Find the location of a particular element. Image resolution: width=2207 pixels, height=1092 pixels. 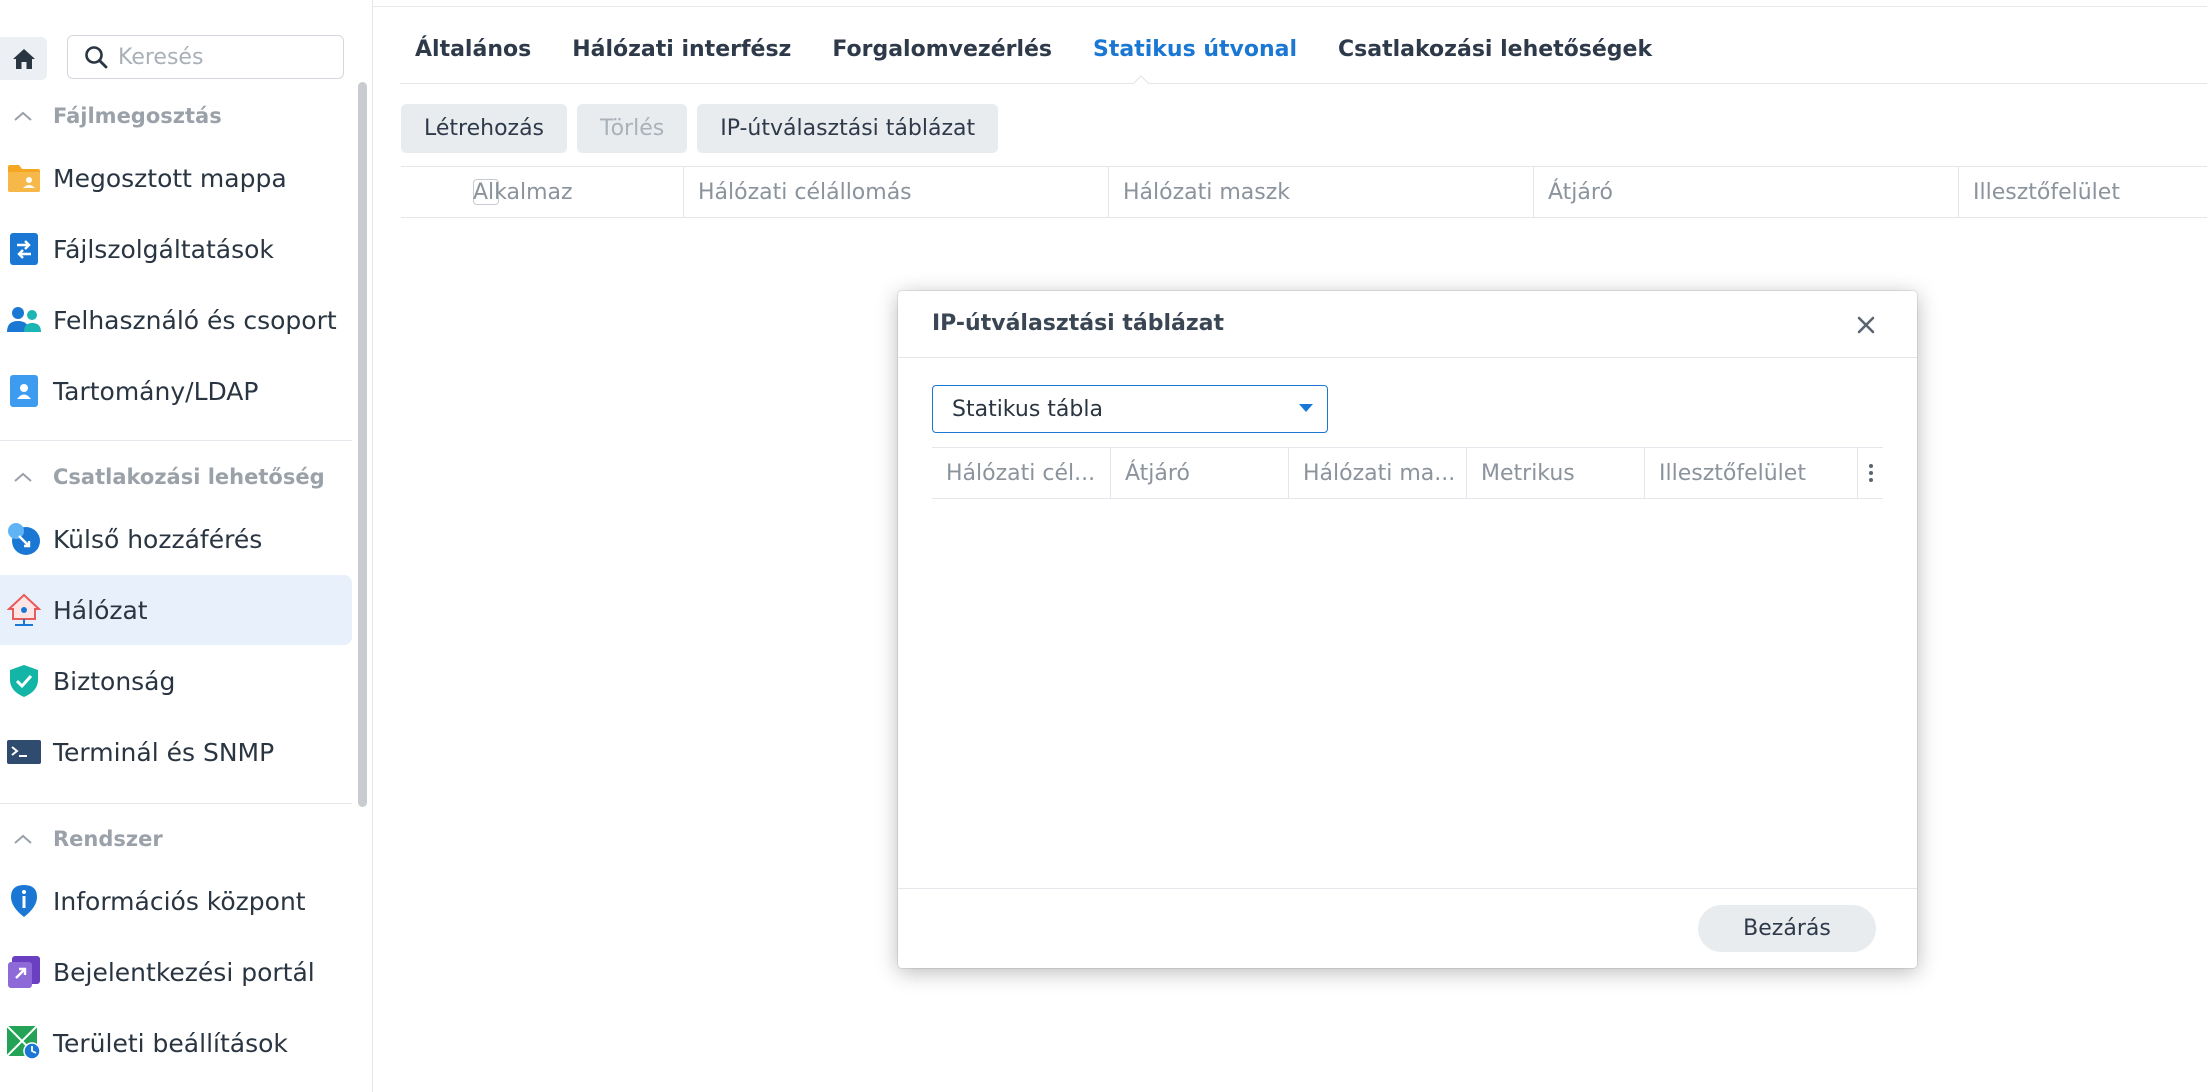

sidebar-item-label: Hálózat is located at coordinates (100, 610).